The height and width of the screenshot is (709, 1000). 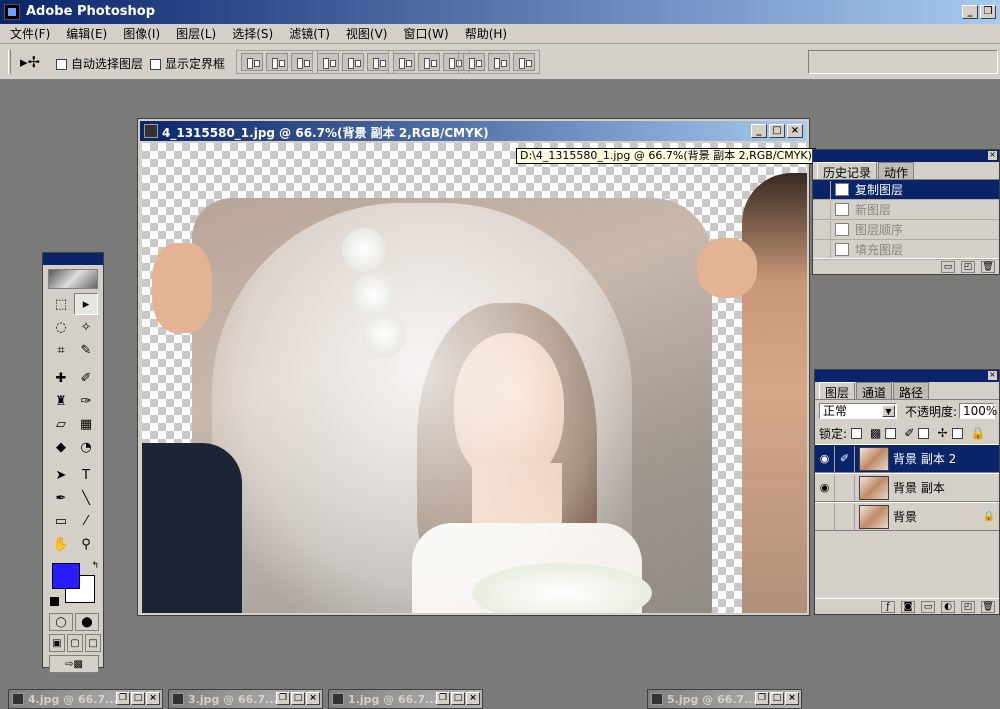 What do you see at coordinates (486, 33) in the screenshot?
I see `menu-help: 帮助(H)` at bounding box center [486, 33].